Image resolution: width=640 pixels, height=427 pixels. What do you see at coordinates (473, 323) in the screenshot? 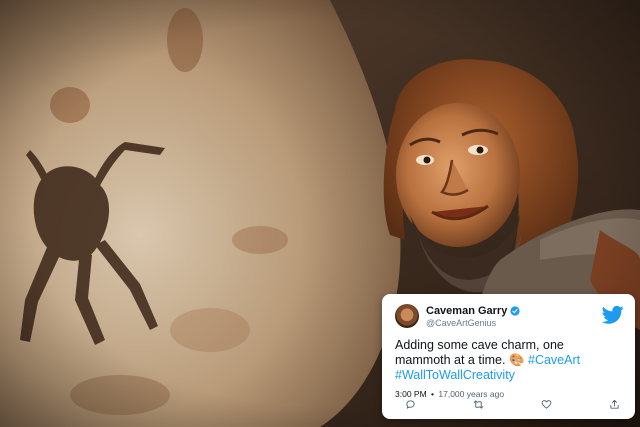
I see `handle: @CaveArtGenius` at bounding box center [473, 323].